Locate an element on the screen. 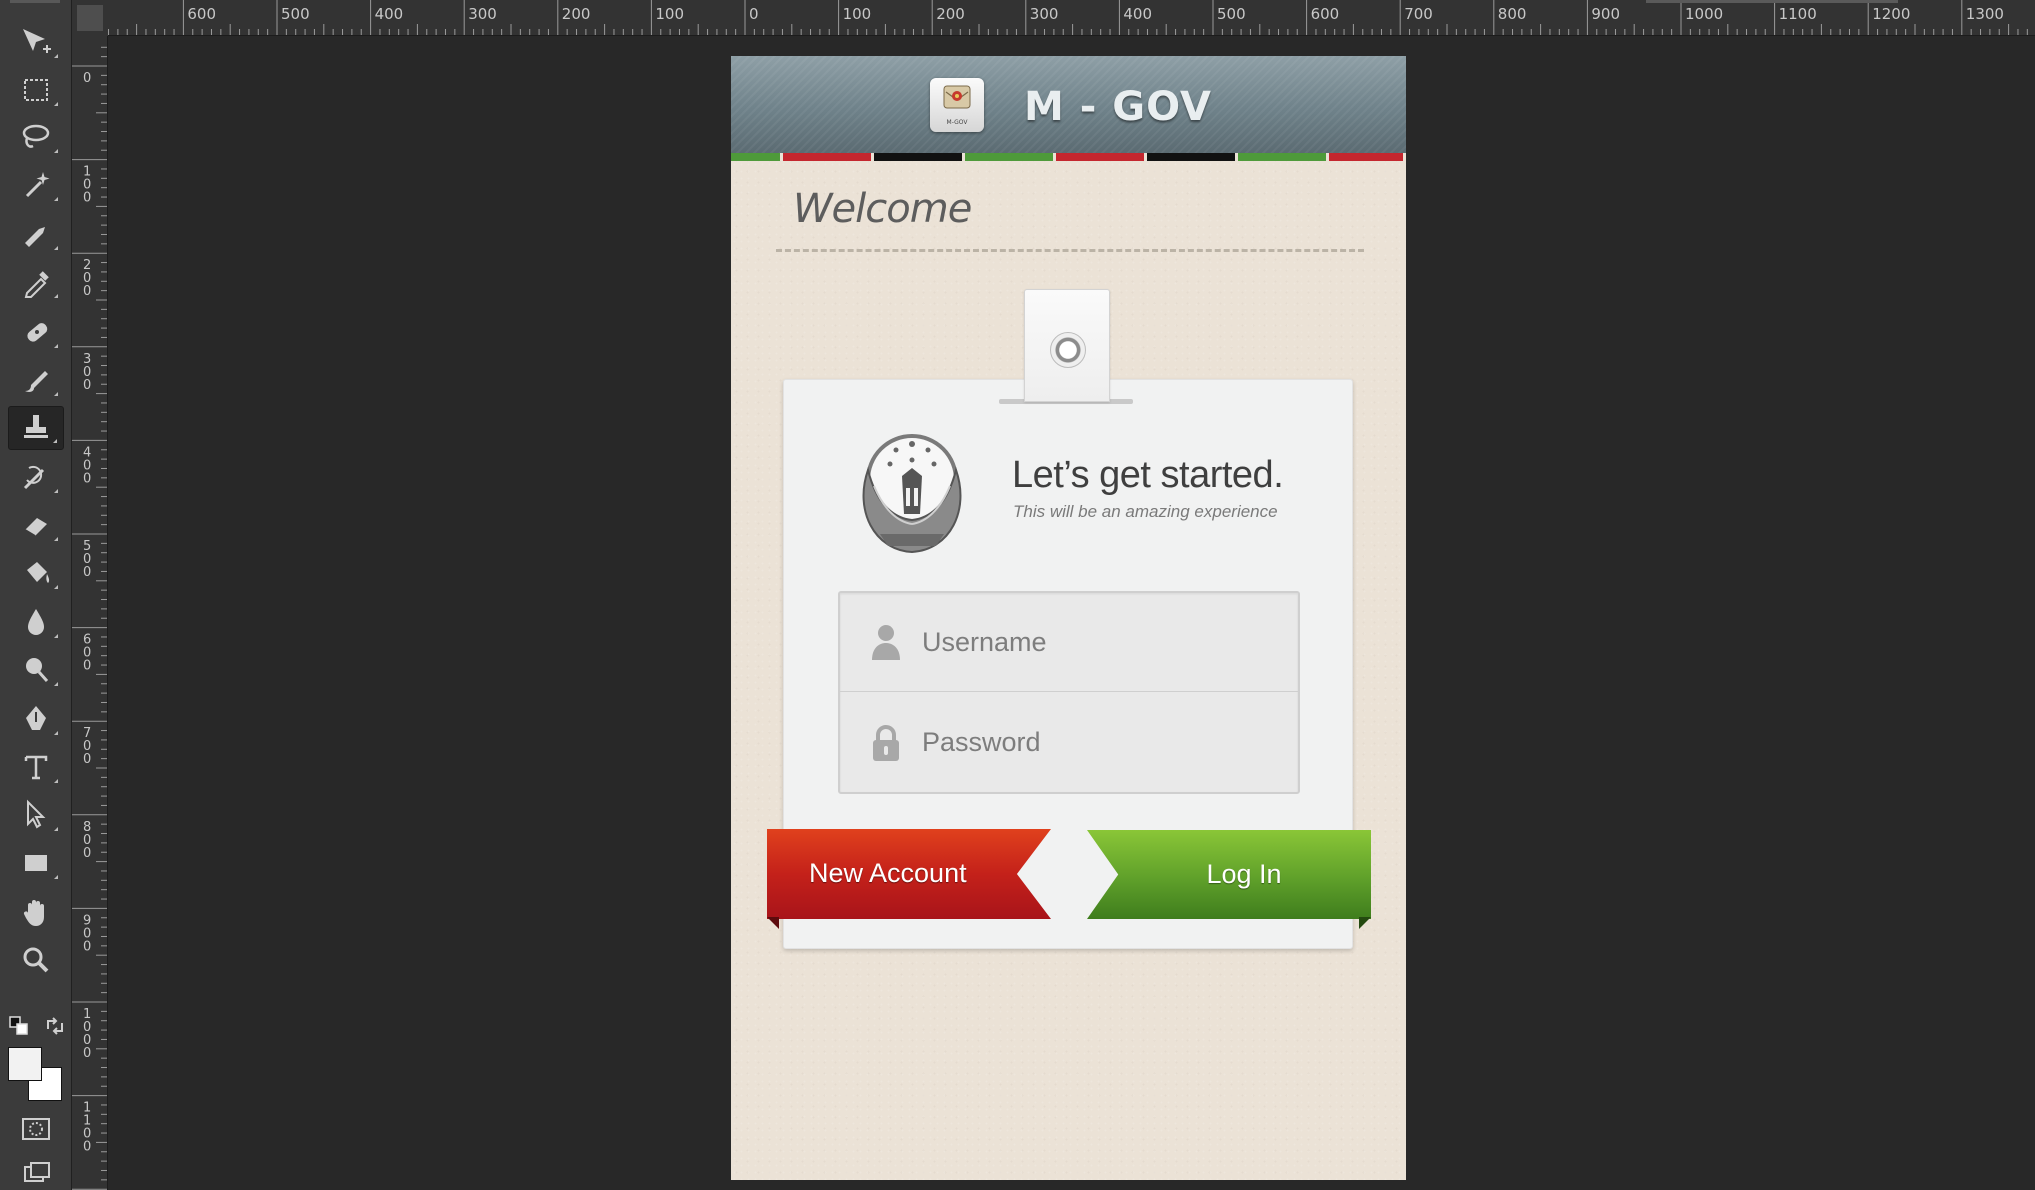 The width and height of the screenshot is (2035, 1190). path-selection-tool is located at coordinates (36, 815).